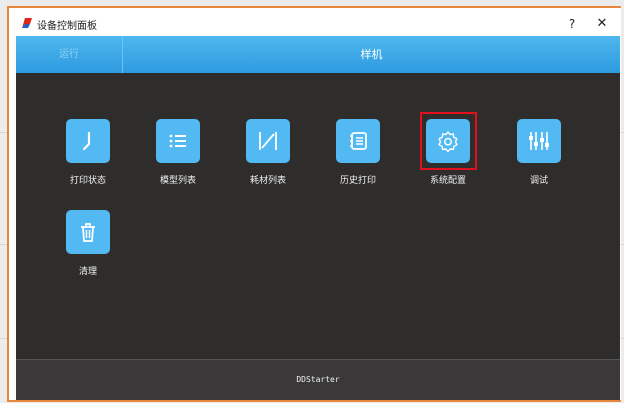 The width and height of the screenshot is (624, 403). I want to click on print-status-icon, so click(88, 141).